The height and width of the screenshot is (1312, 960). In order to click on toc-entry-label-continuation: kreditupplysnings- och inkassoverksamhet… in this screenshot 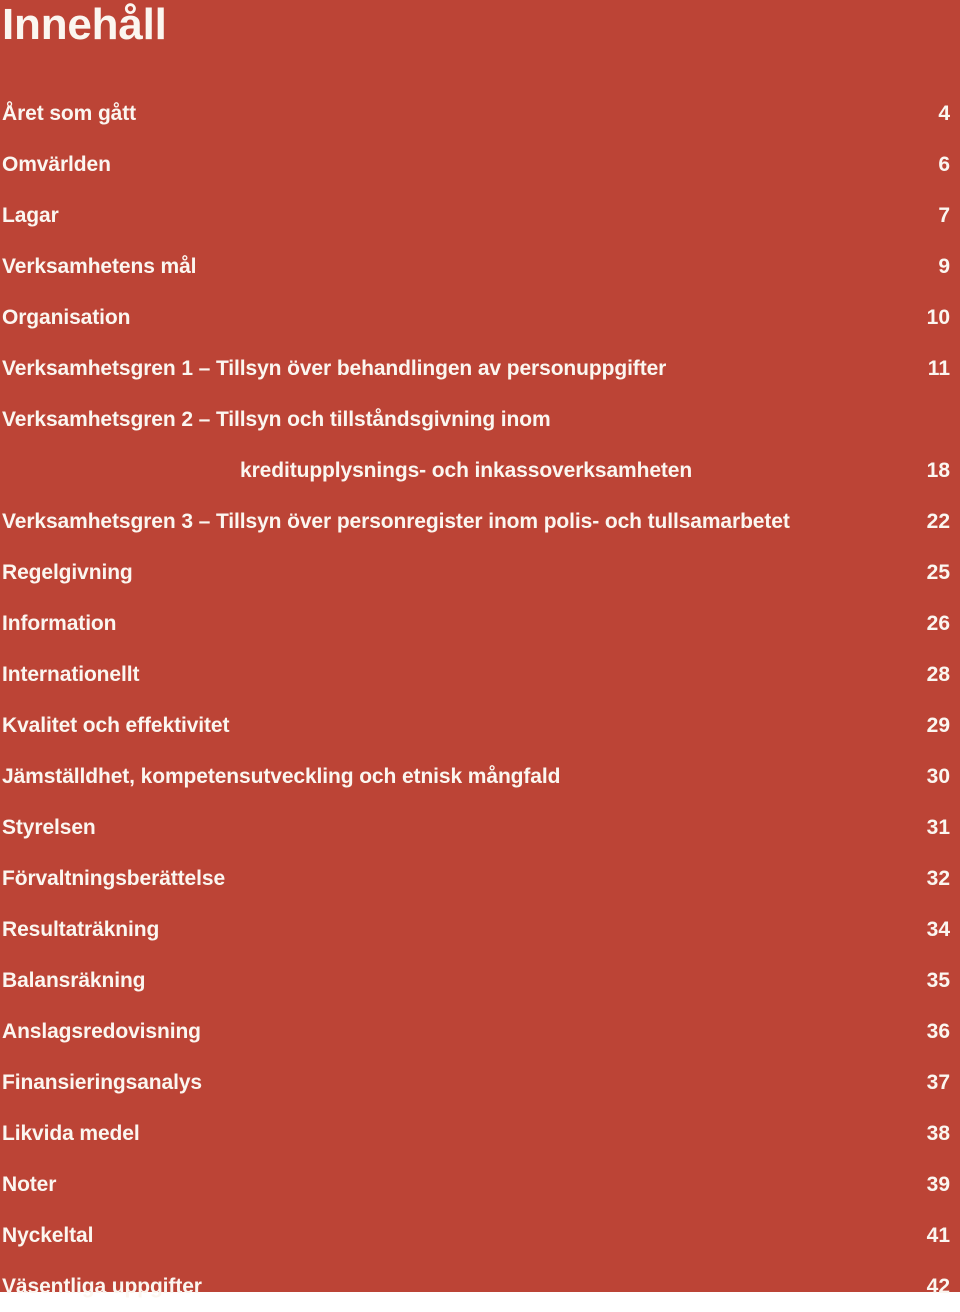, I will do `click(466, 470)`.